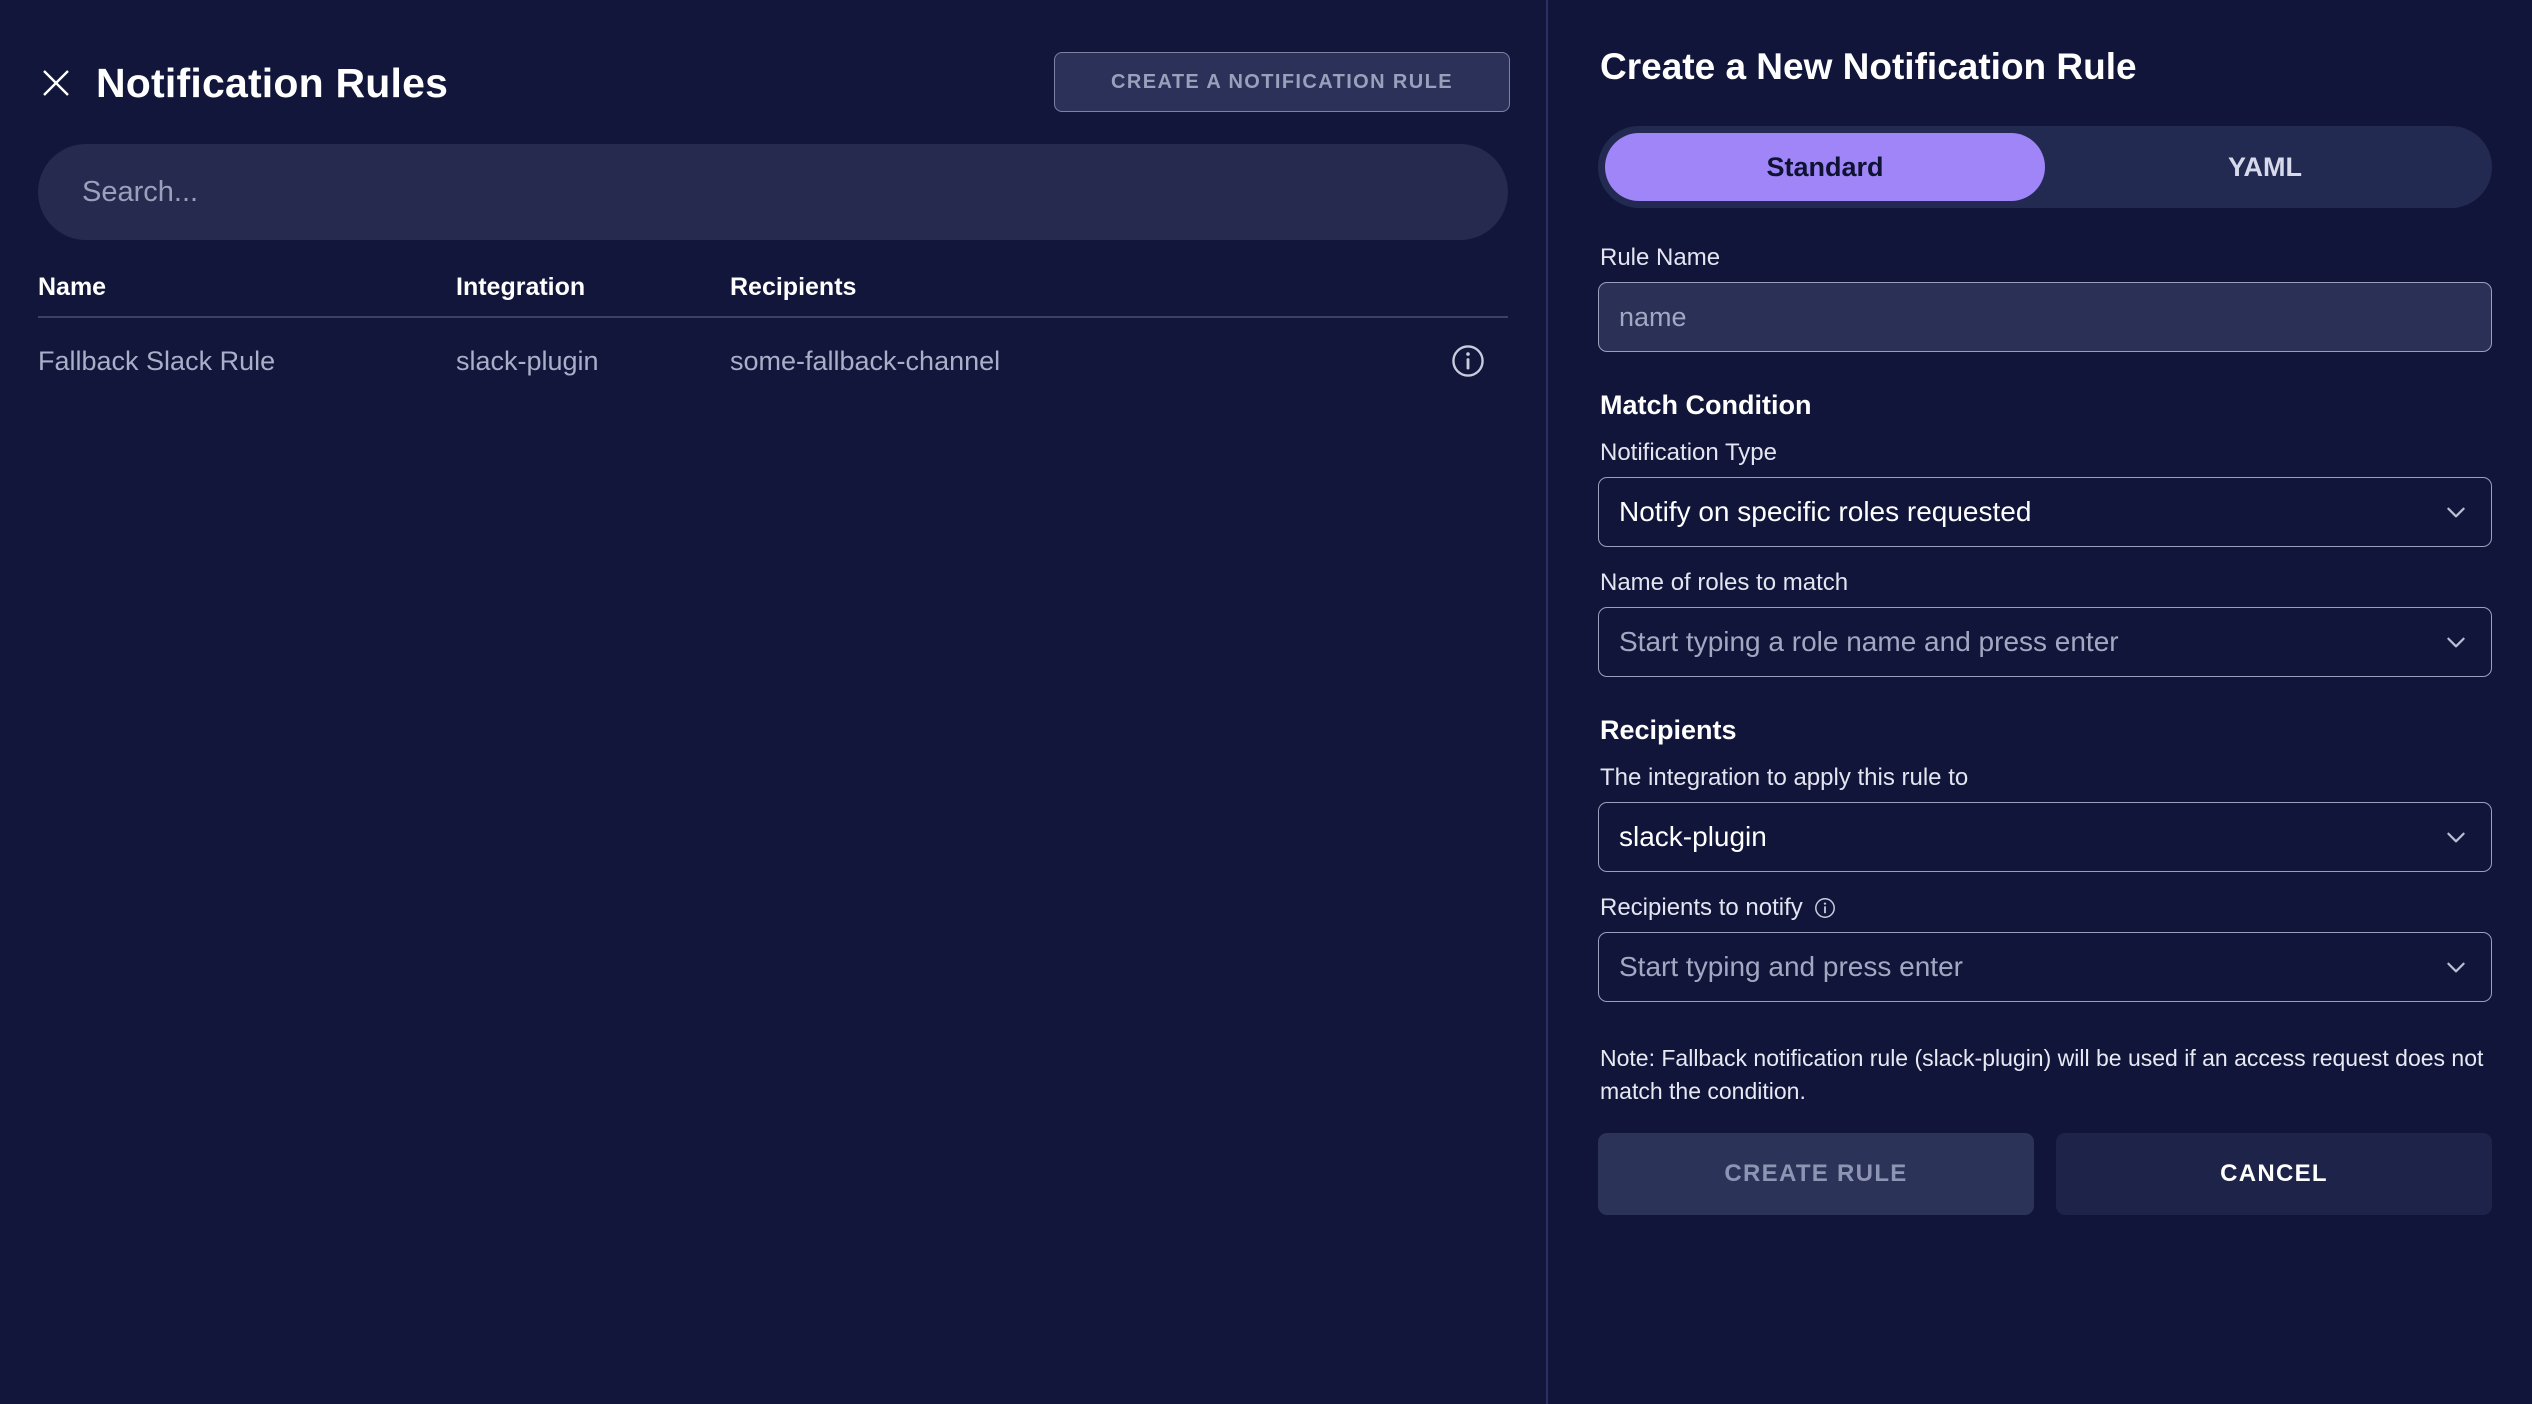 The height and width of the screenshot is (1404, 2532). I want to click on search-container, so click(773, 192).